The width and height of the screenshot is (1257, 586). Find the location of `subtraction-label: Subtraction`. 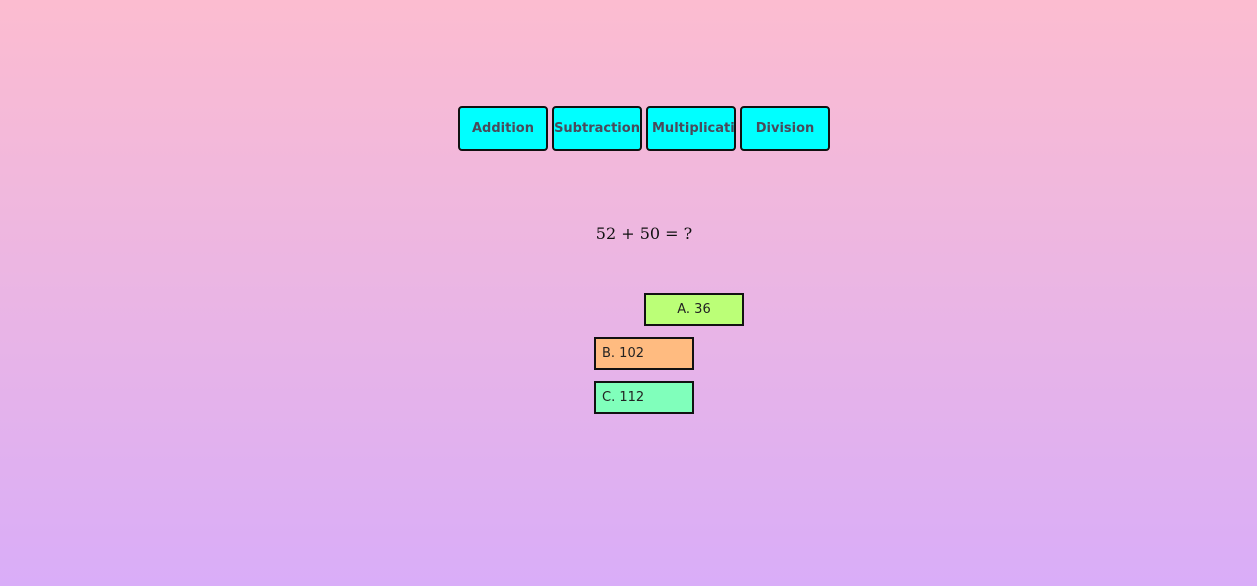

subtraction-label: Subtraction is located at coordinates (597, 128).